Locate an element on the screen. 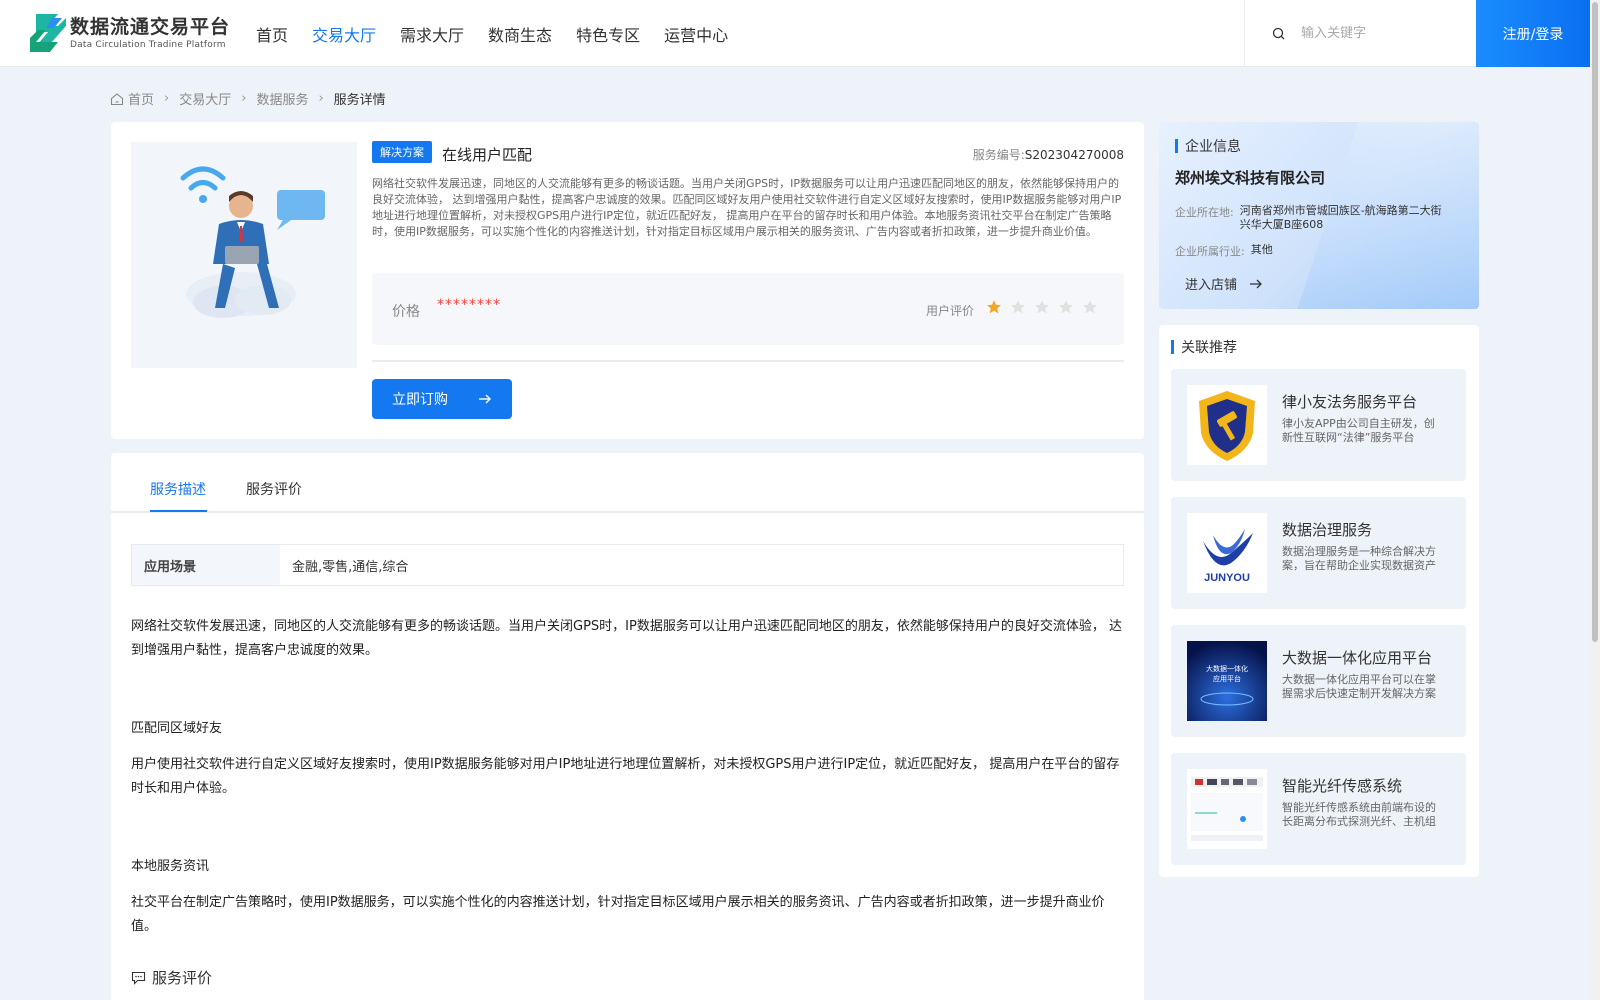 The image size is (1600, 1000). active-tab-indicator is located at coordinates (178, 511).